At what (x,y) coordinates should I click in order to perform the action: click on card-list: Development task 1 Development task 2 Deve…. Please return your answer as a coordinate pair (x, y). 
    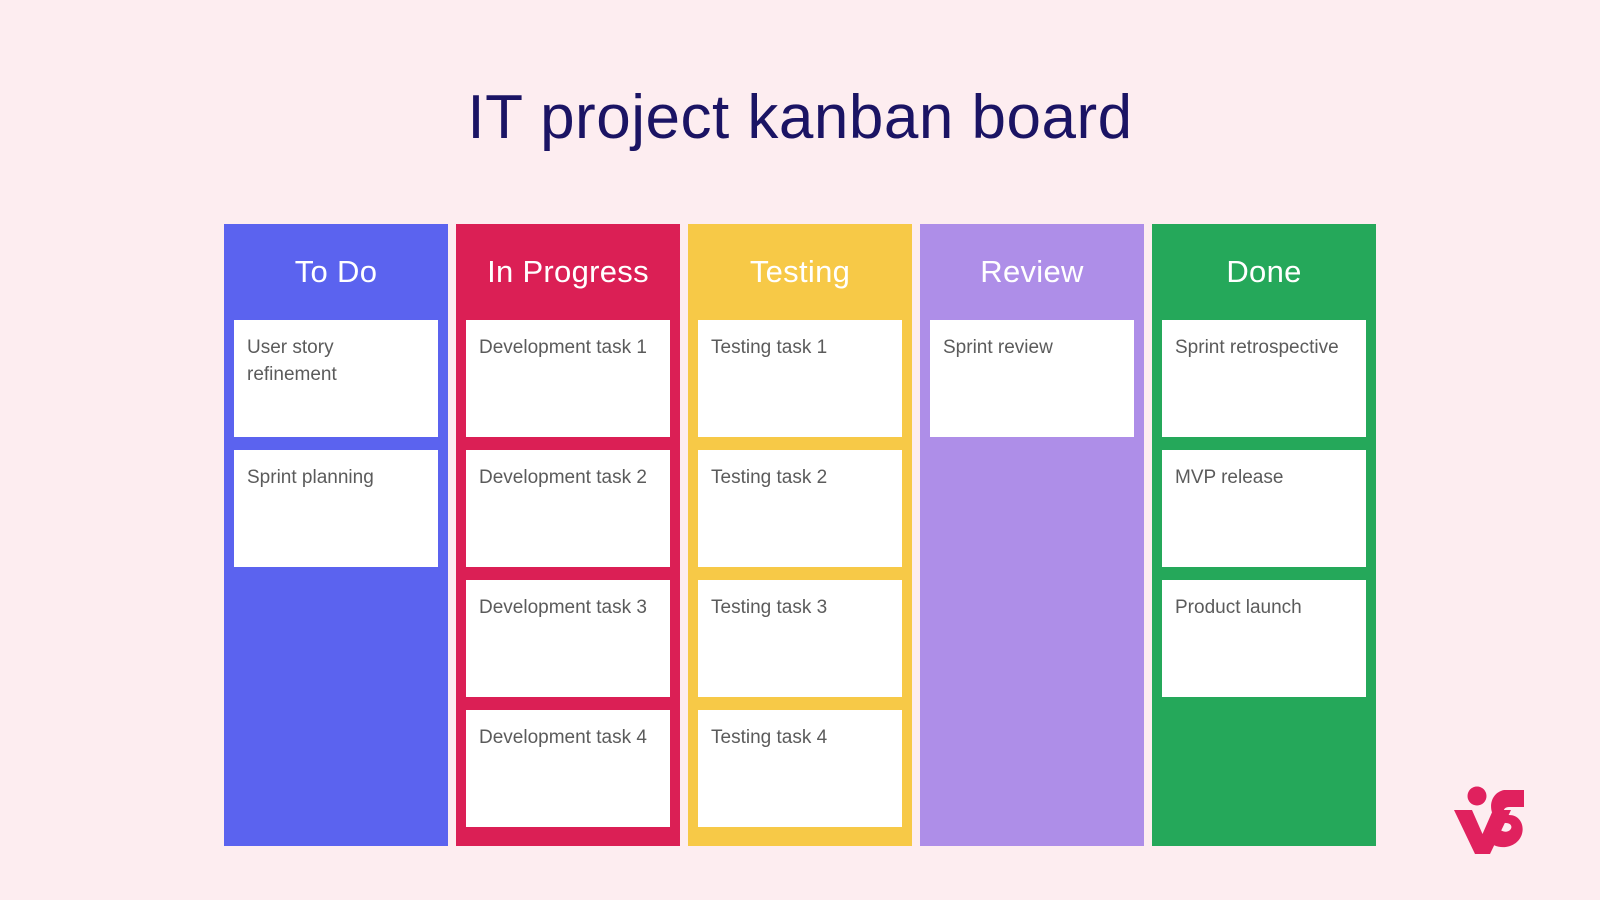
    Looking at the image, I should click on (568, 573).